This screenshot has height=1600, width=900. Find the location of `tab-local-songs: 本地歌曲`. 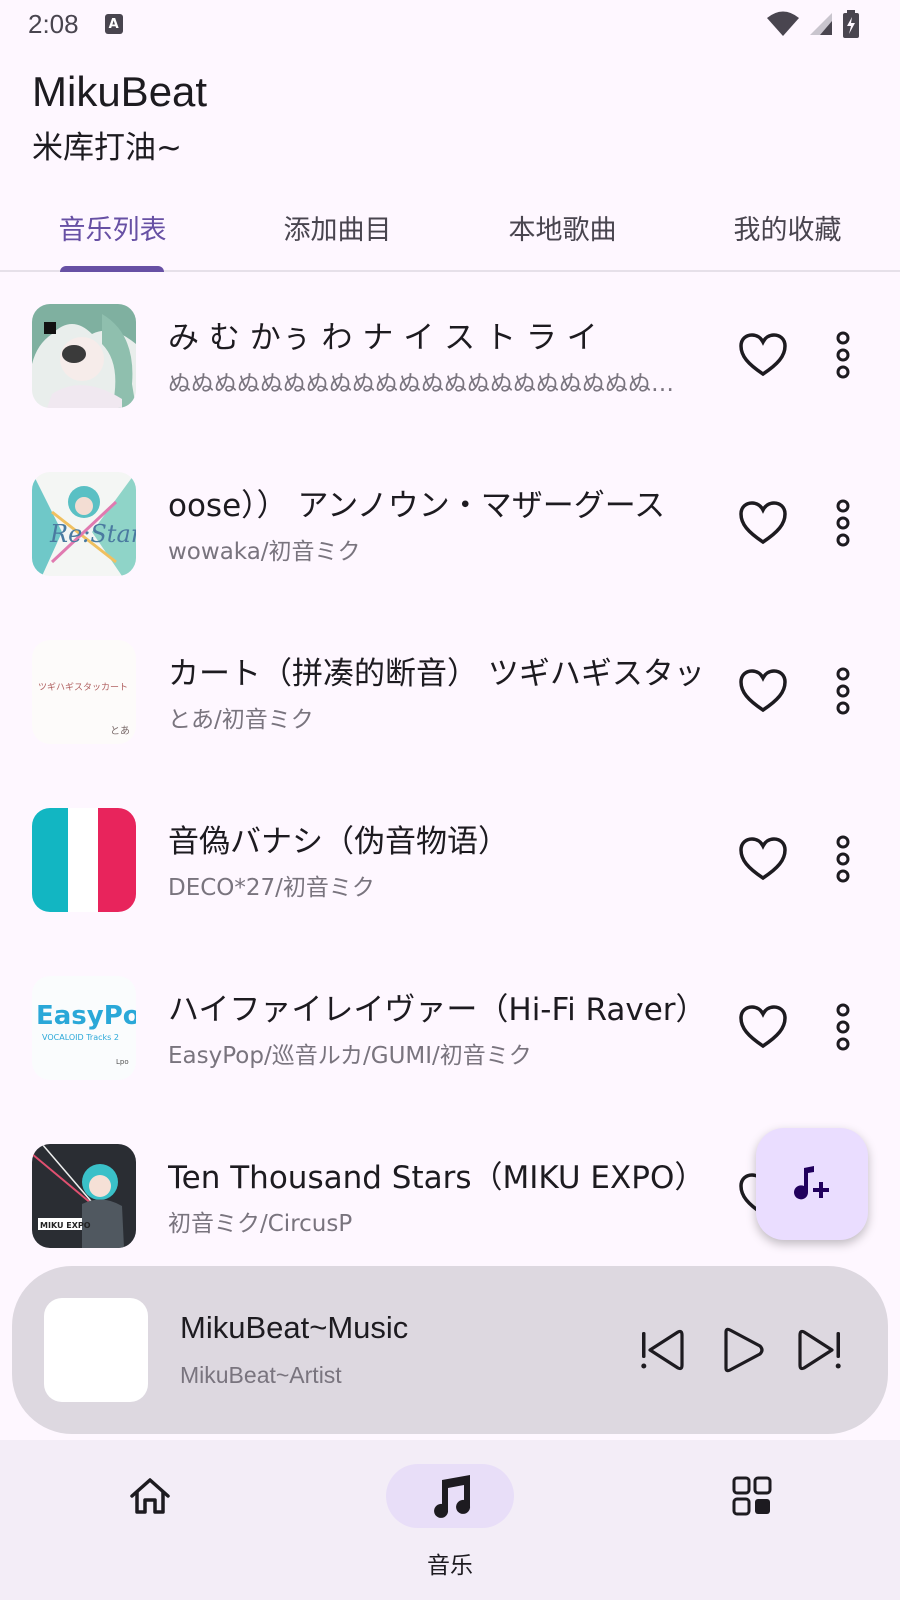

tab-local-songs: 本地歌曲 is located at coordinates (562, 227).